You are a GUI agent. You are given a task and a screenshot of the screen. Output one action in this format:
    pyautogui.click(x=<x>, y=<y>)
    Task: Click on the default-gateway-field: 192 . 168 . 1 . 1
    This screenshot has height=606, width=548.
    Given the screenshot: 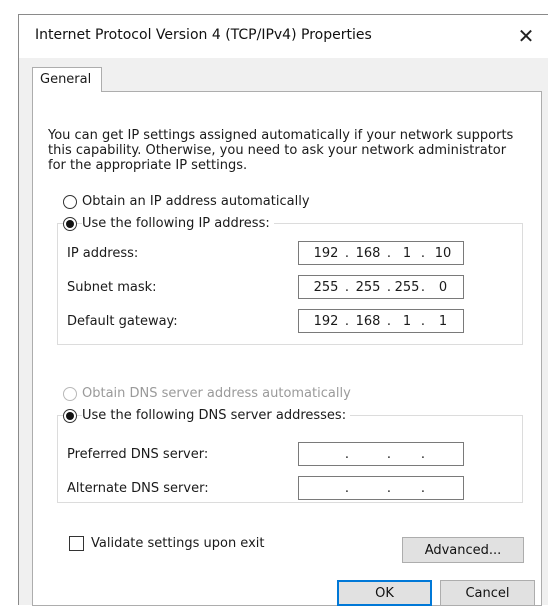 What is the action you would take?
    pyautogui.click(x=381, y=321)
    